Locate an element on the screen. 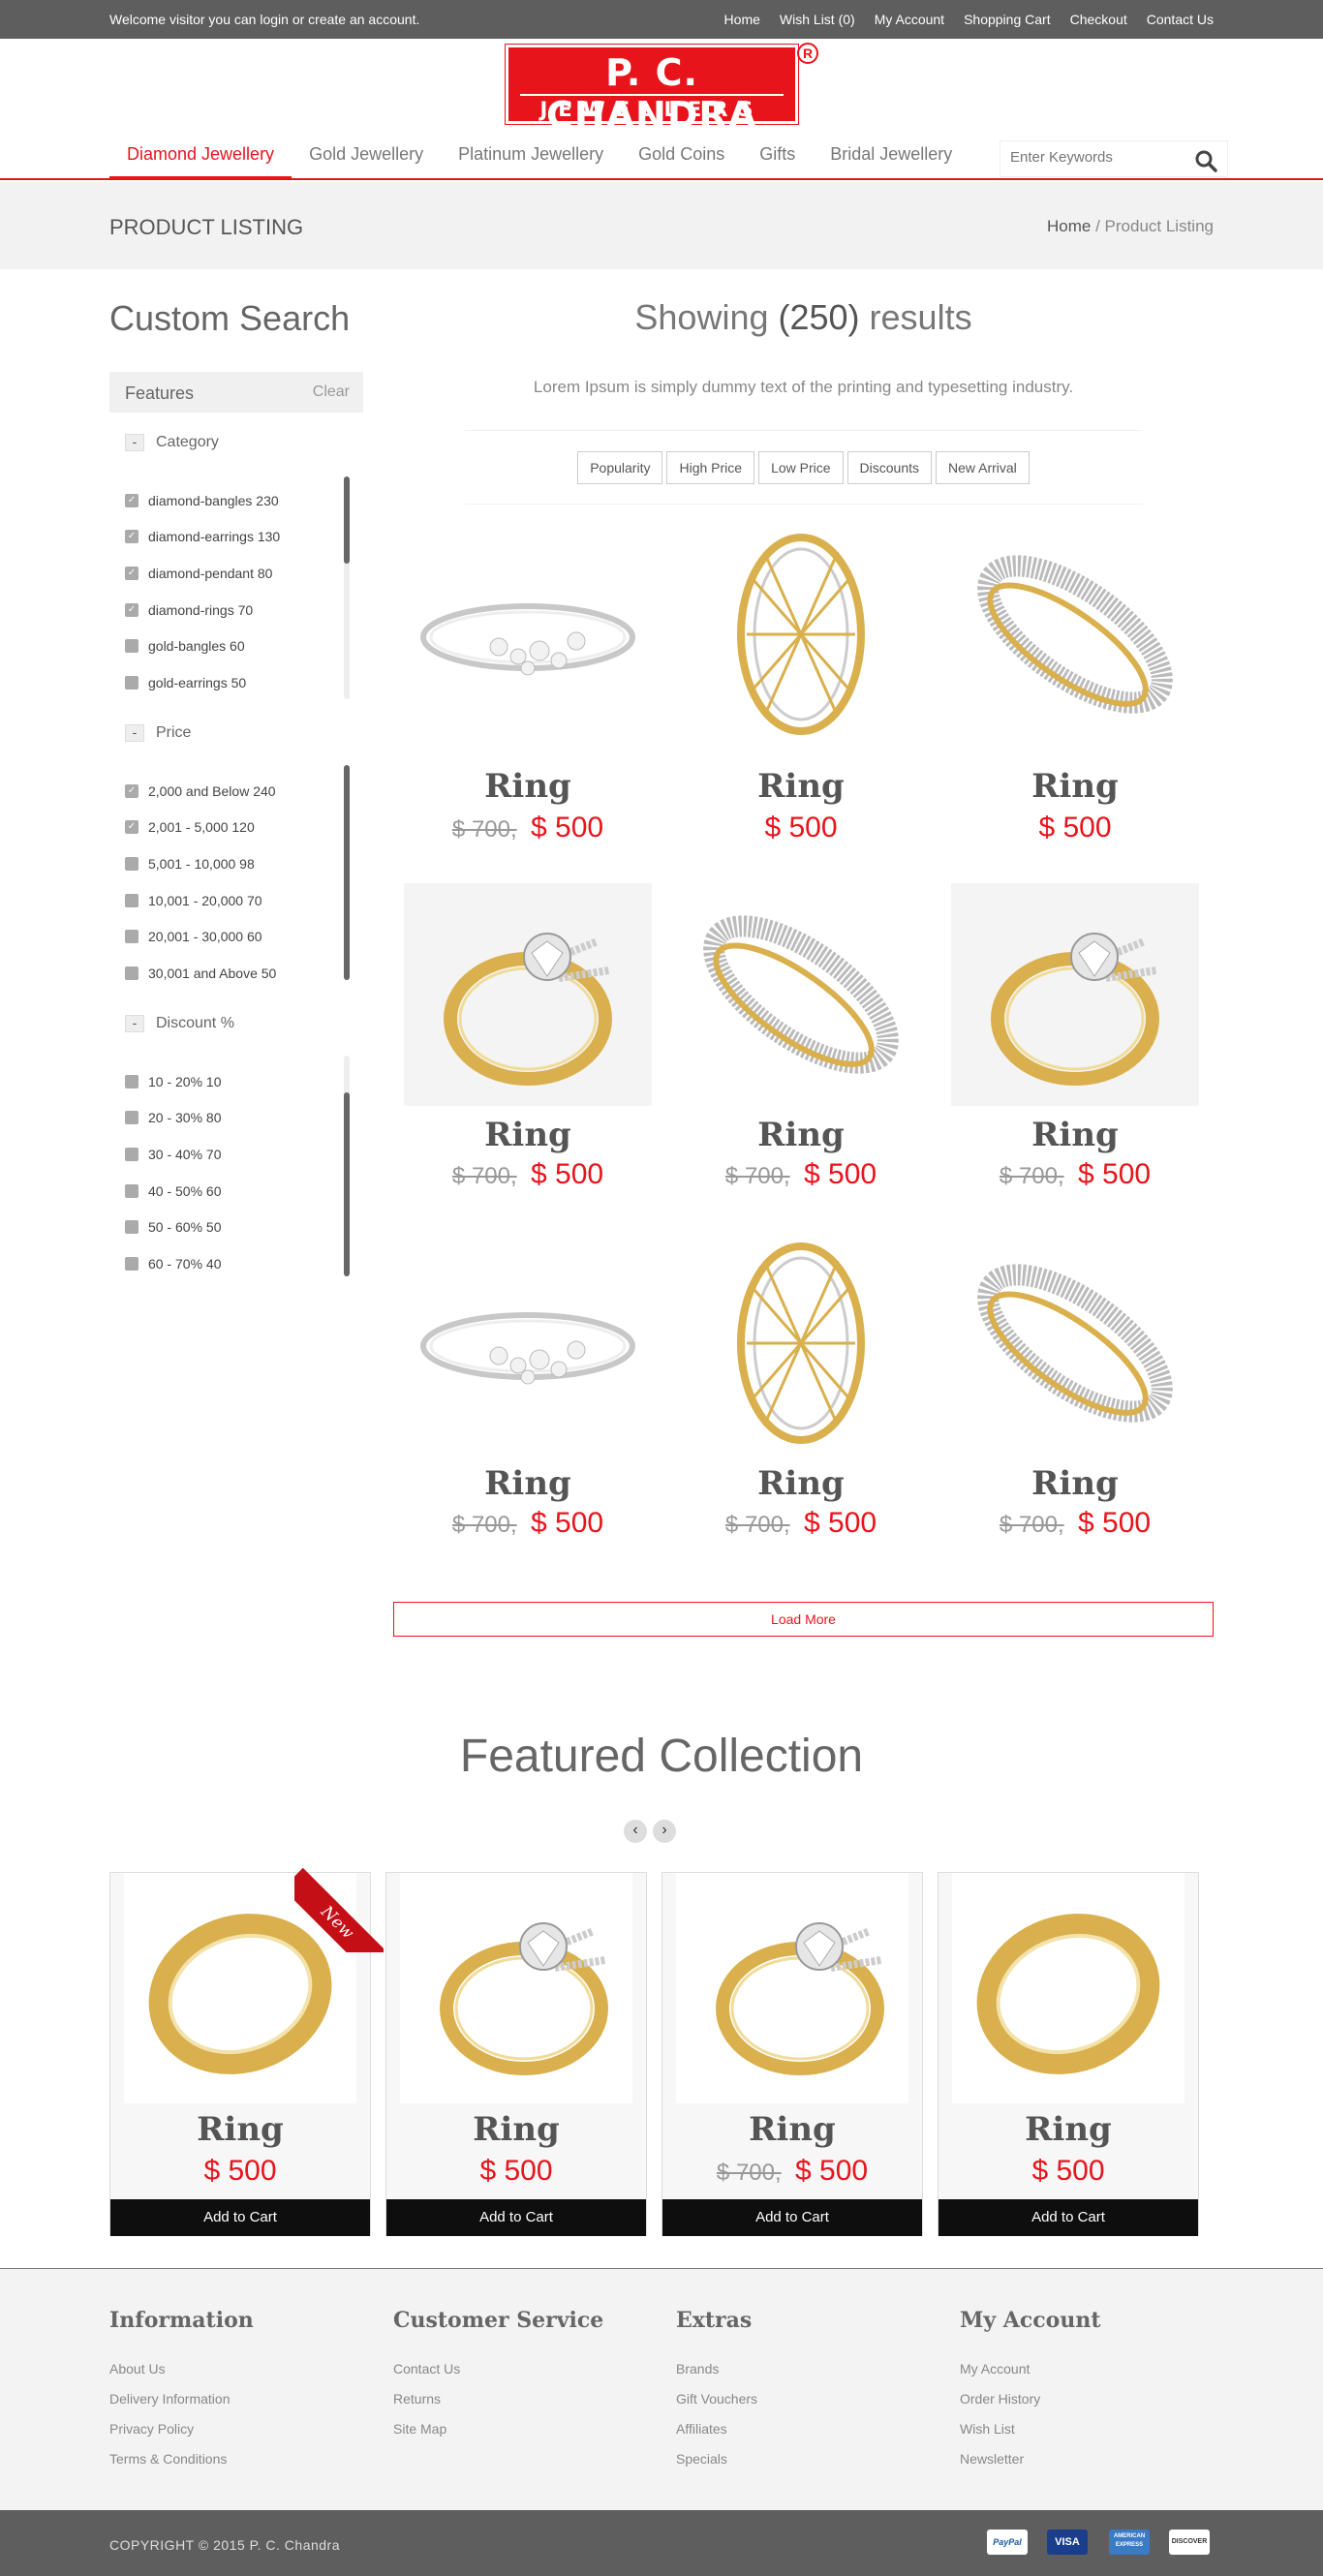  filter-option: ✓ diamond-rings 70 is located at coordinates (202, 610).